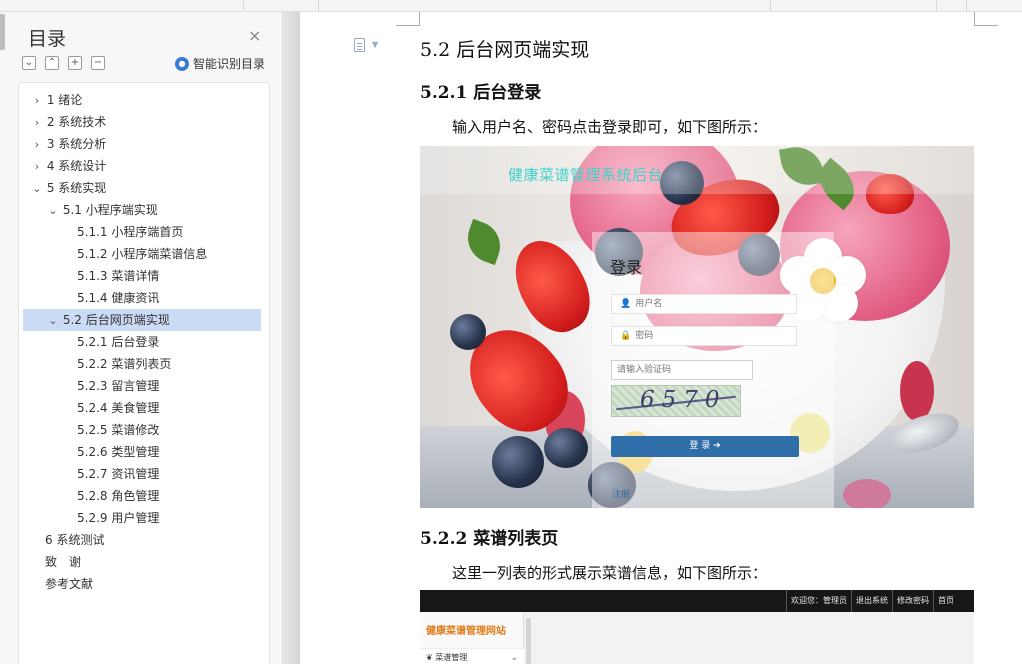 Image resolution: width=1022 pixels, height=664 pixels. I want to click on admin-top-nav: 欢迎您：管理员 退出系统 修改密码 首页, so click(872, 601).